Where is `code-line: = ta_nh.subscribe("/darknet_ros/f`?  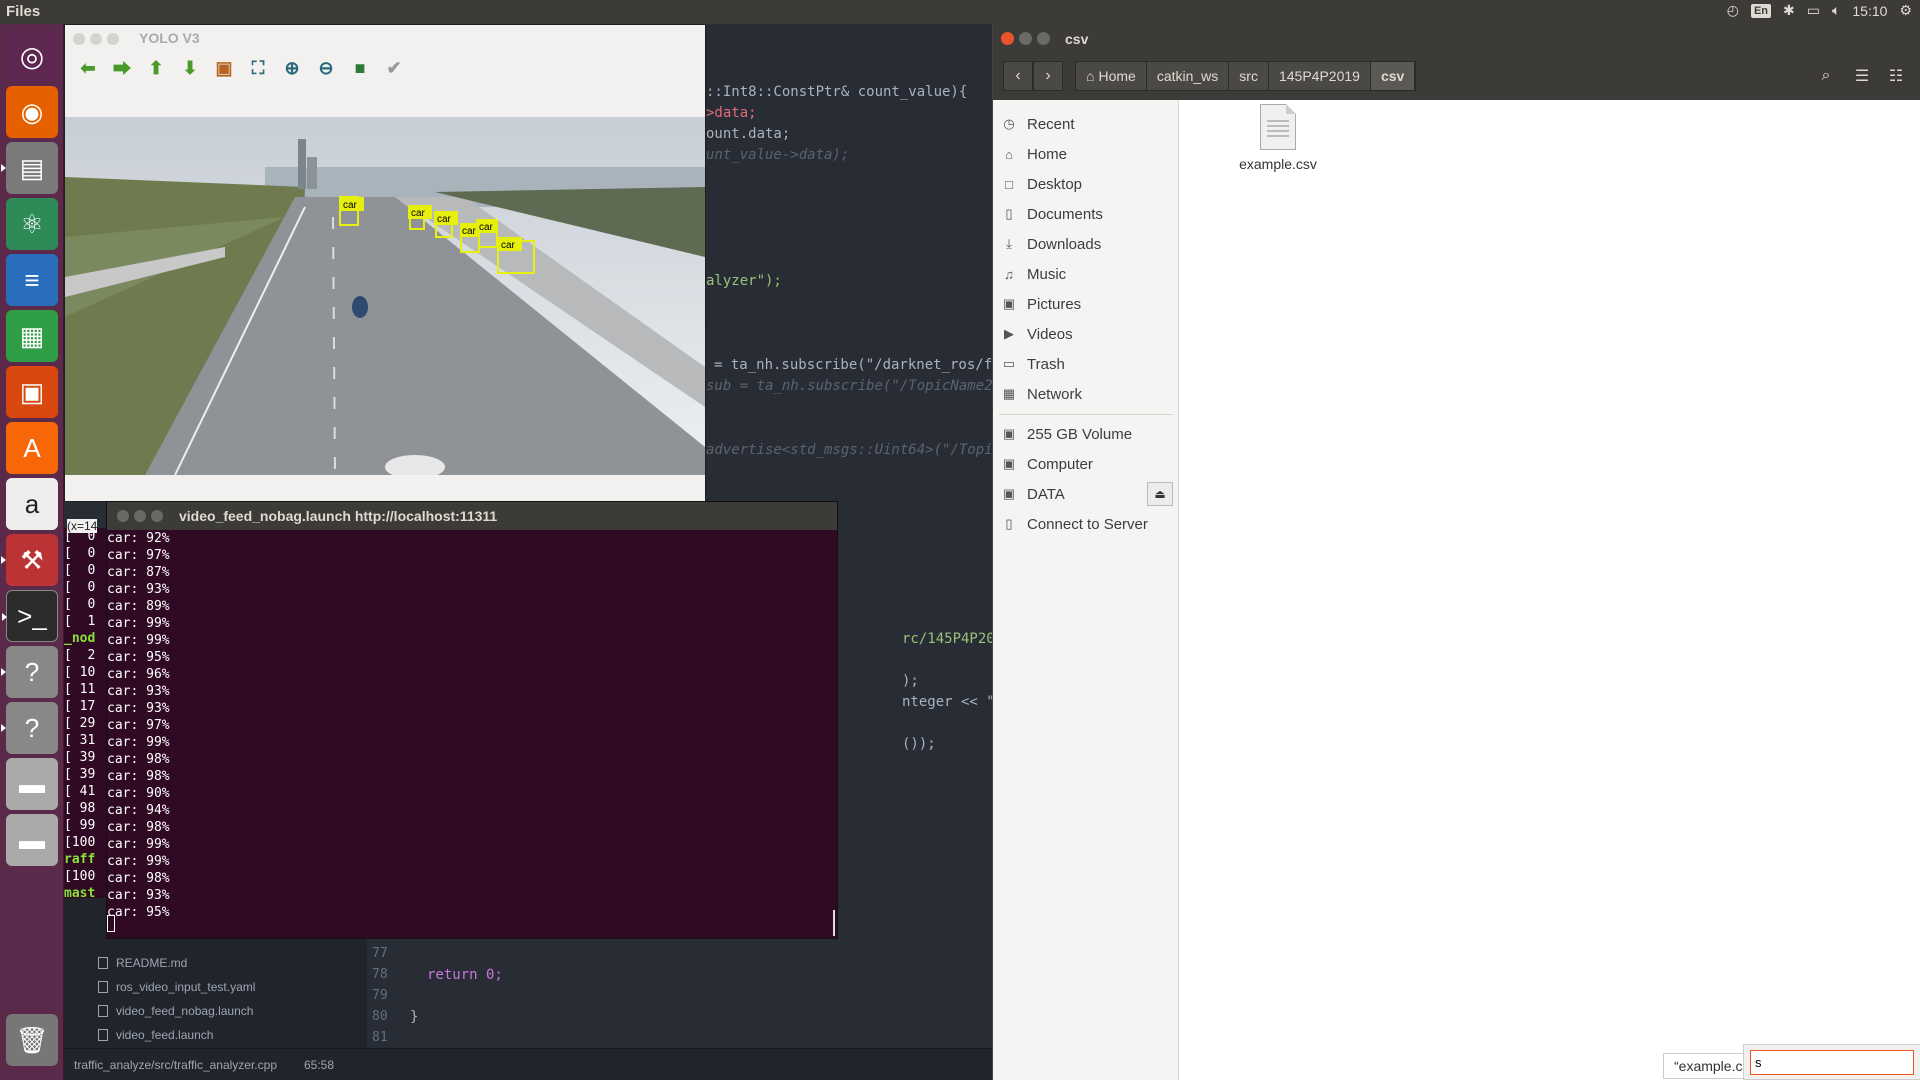
code-line: = ta_nh.subscribe("/darknet_ros/f is located at coordinates (853, 365).